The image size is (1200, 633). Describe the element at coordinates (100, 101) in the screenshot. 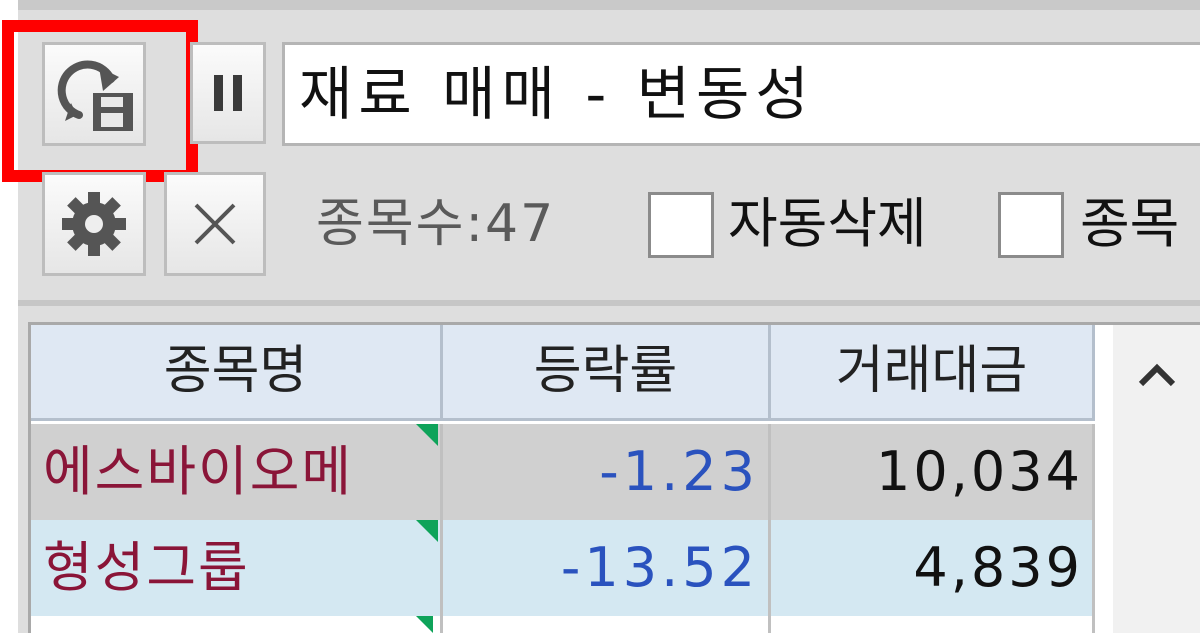

I see `highlight-box` at that location.